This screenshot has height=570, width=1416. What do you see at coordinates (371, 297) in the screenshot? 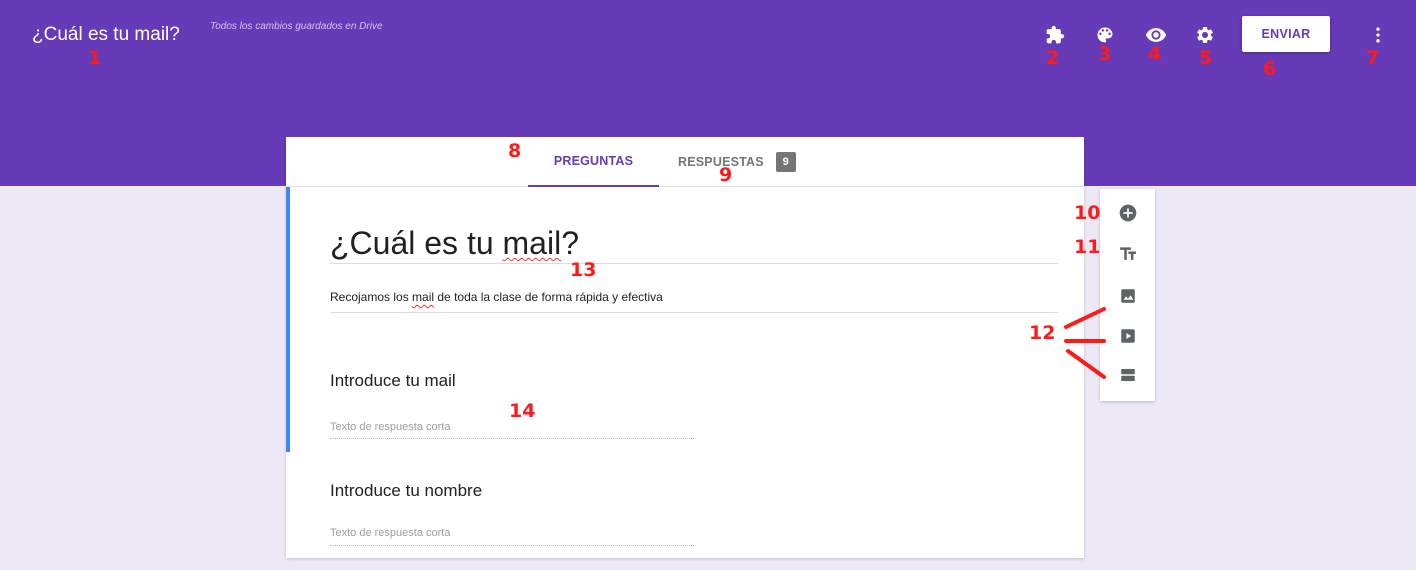
I see `form-desc-prefix: Recojamos los` at bounding box center [371, 297].